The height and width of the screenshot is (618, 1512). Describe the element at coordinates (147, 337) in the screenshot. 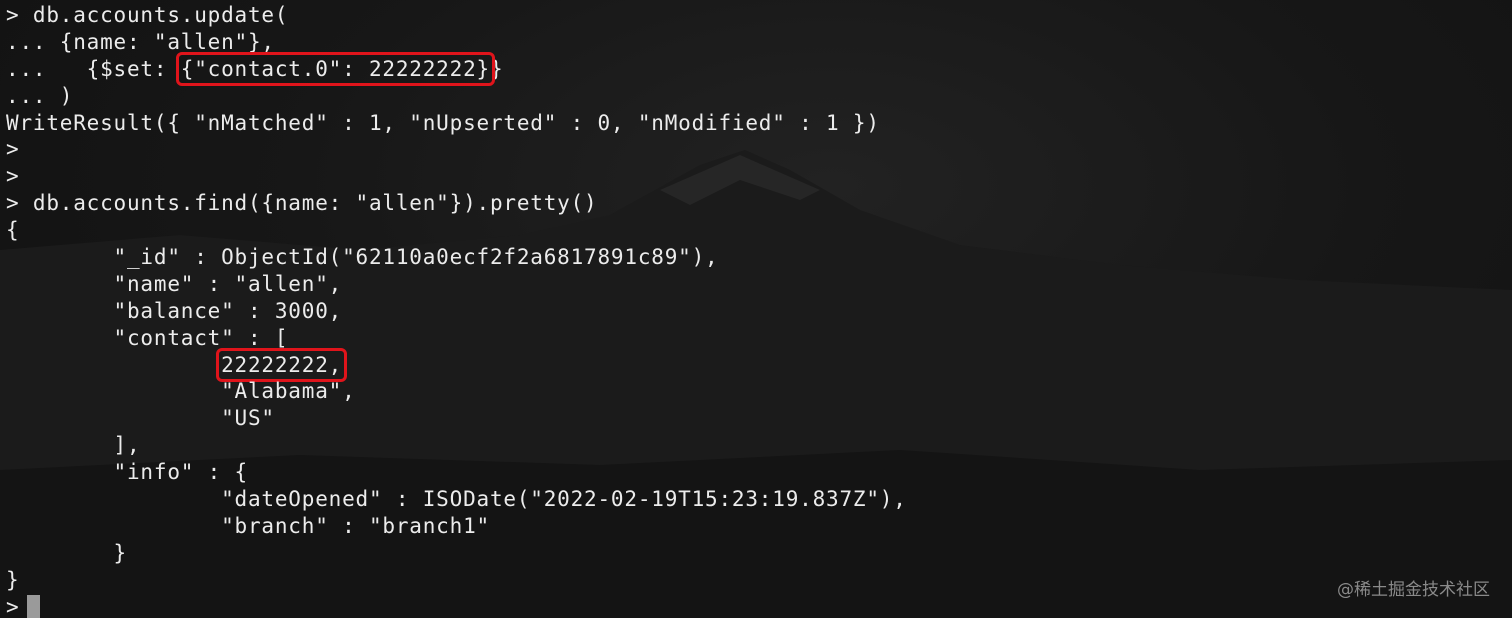

I see `line-text: "contact" : [` at that location.